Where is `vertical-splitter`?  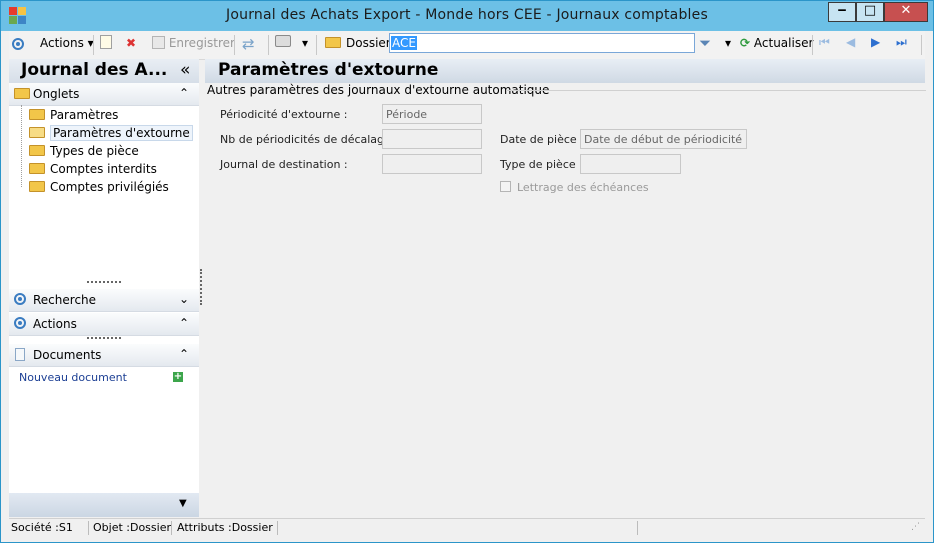 vertical-splitter is located at coordinates (202, 287).